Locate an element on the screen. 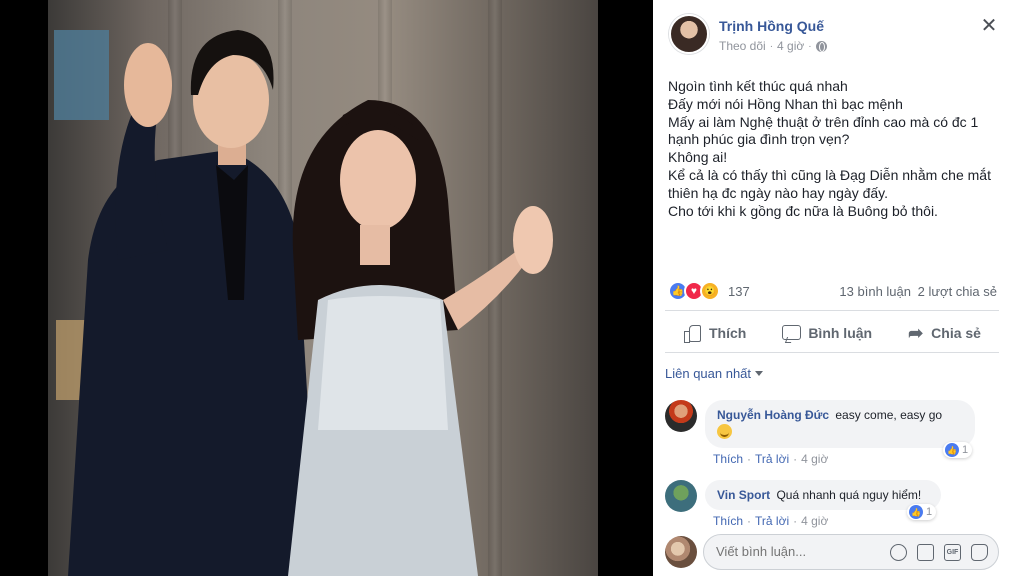 This screenshot has height=576, width=1011. like-button: Thích is located at coordinates (715, 333).